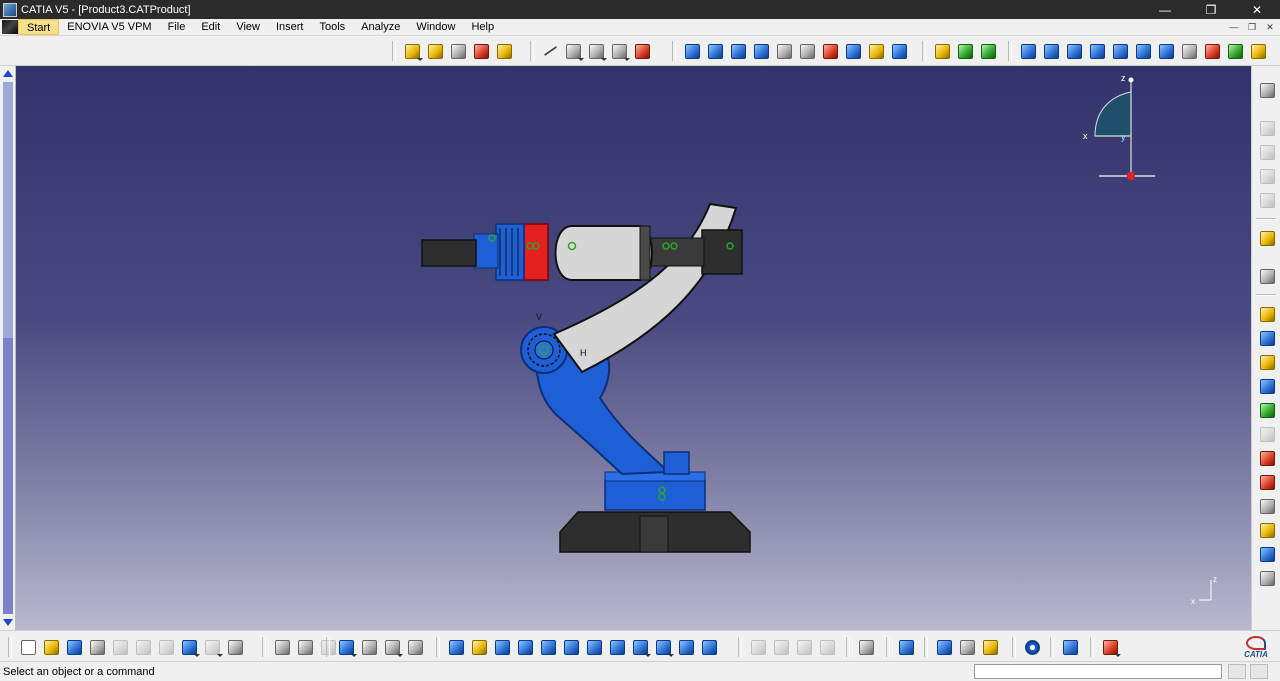 This screenshot has width=1280, height=681. Describe the element at coordinates (1211, 9) in the screenshot. I see `restore-button: ❐` at that location.